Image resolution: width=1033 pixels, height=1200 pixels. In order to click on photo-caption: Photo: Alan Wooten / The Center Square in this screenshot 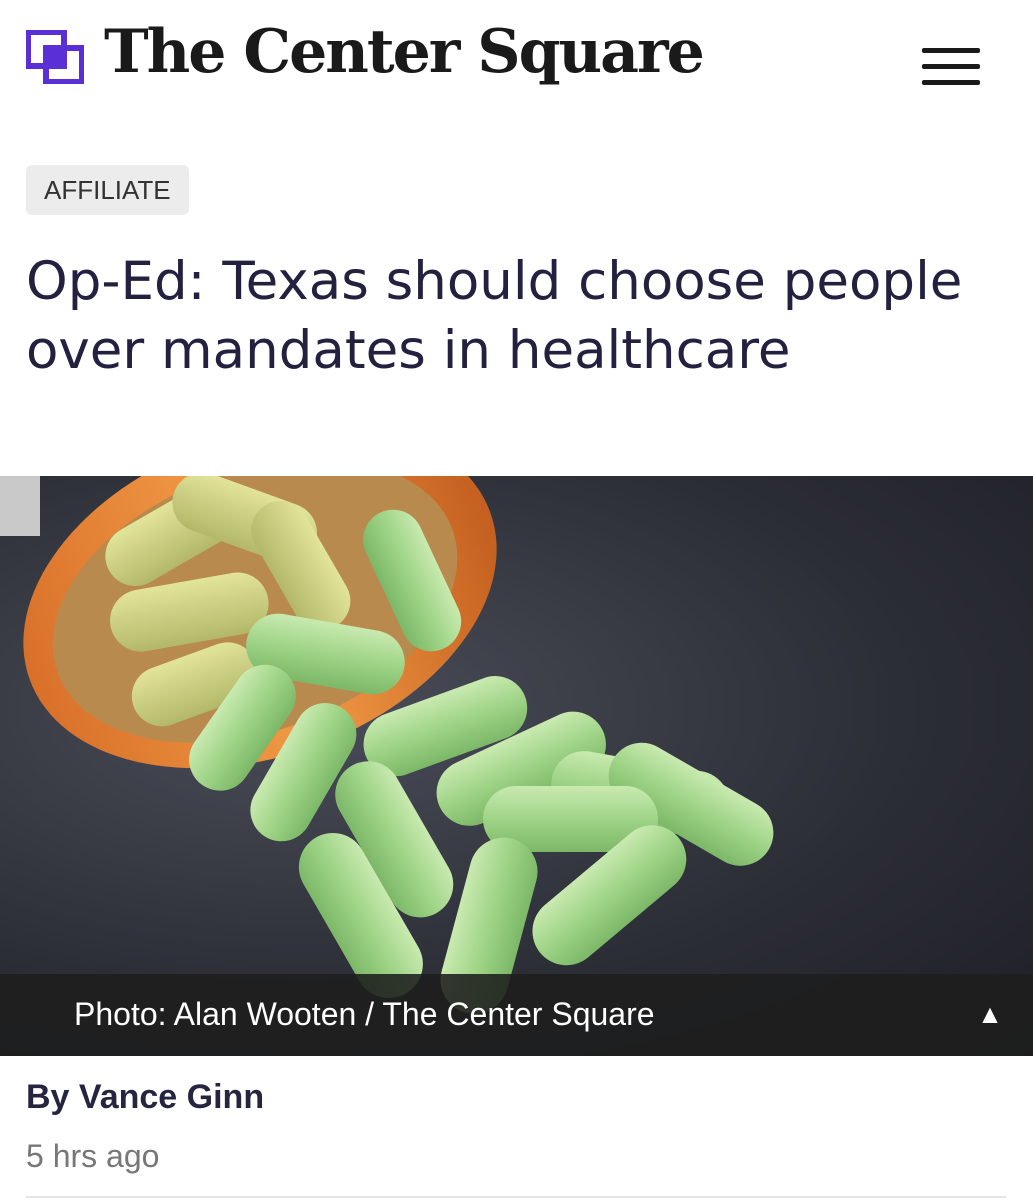, I will do `click(364, 1014)`.